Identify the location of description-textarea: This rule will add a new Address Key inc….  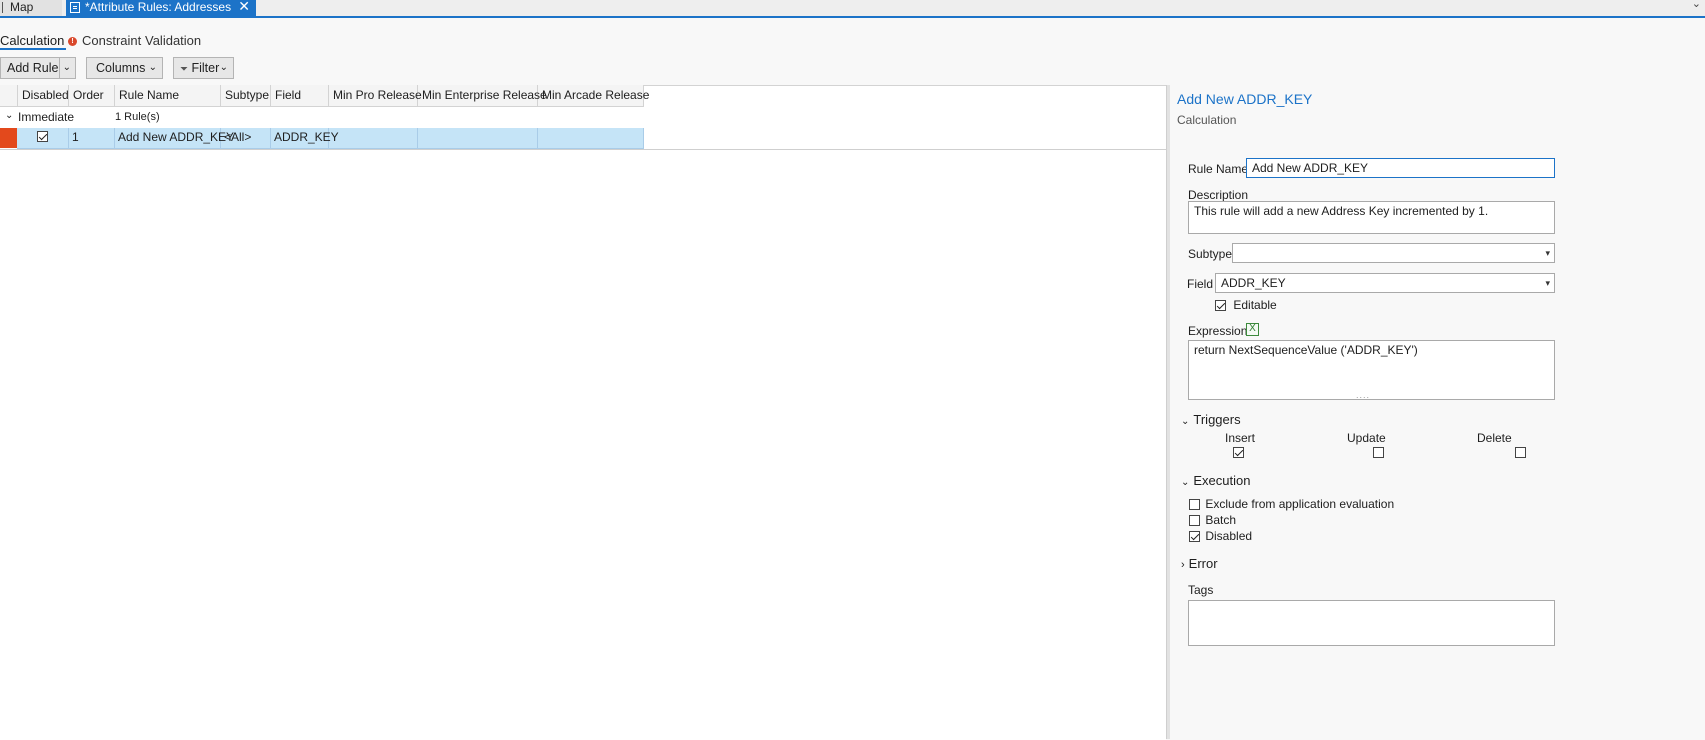
(1371, 217).